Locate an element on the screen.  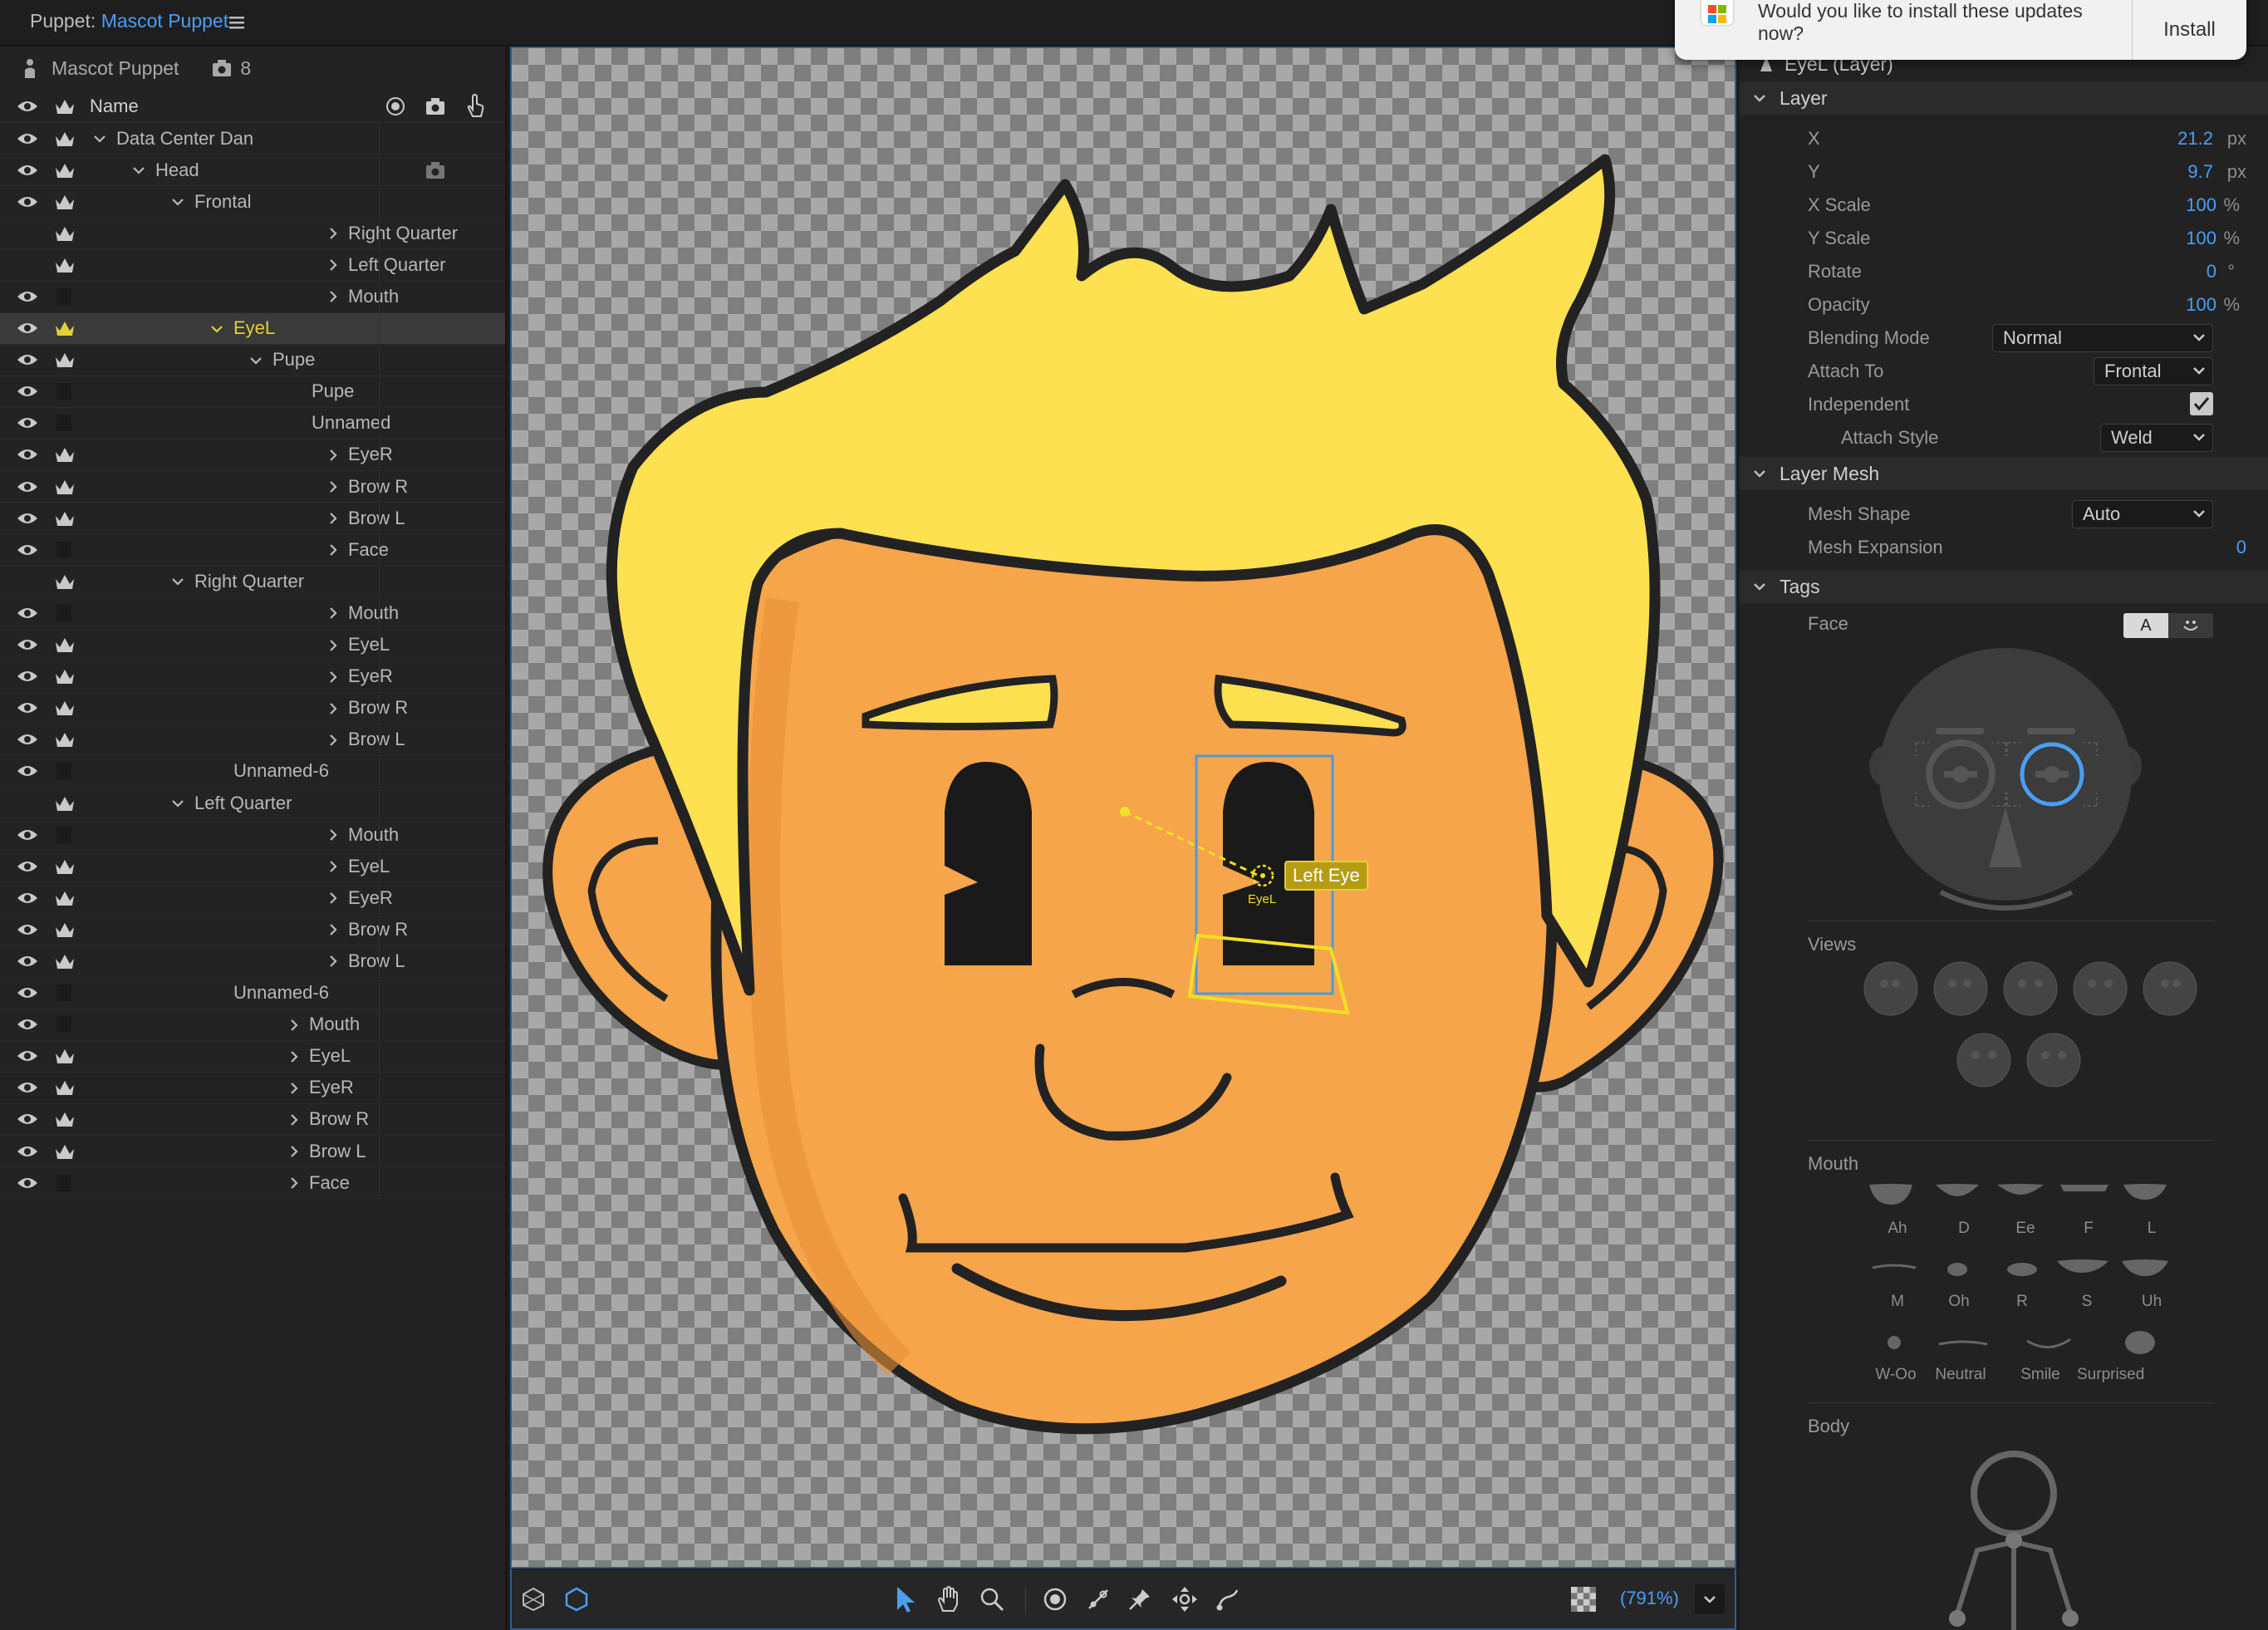
attach-to-dropdown: Frontal is located at coordinates (2154, 371).